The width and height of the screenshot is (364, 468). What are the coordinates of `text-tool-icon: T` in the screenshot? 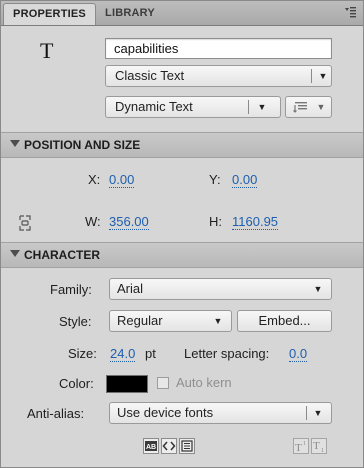 It's located at (47, 50).